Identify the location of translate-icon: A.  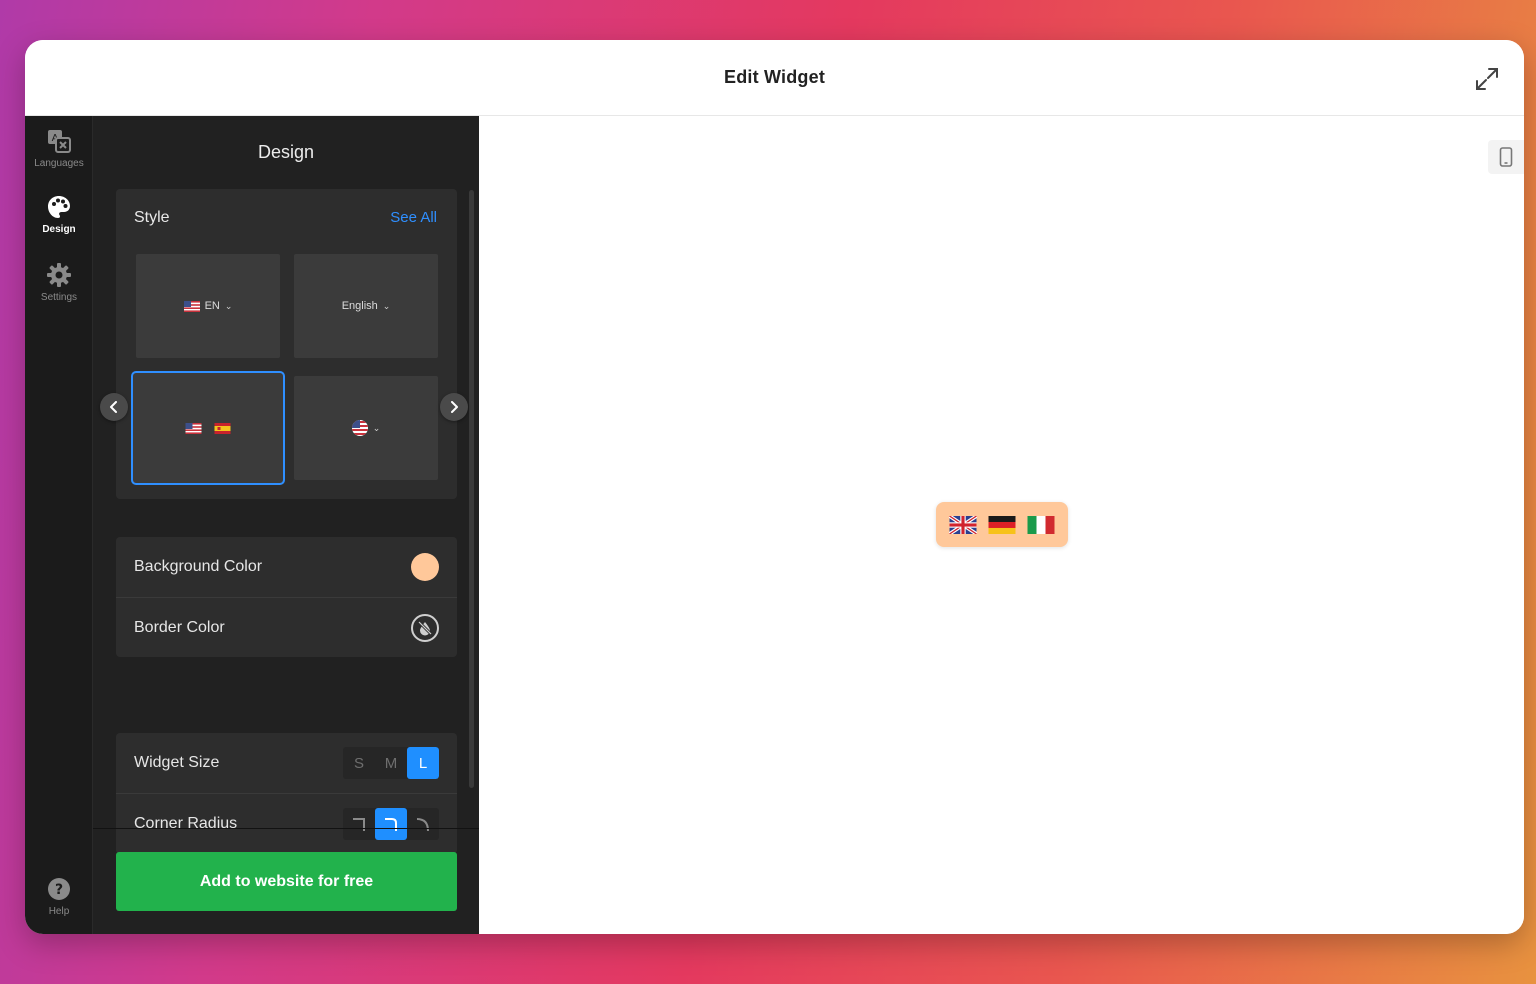
(59, 141).